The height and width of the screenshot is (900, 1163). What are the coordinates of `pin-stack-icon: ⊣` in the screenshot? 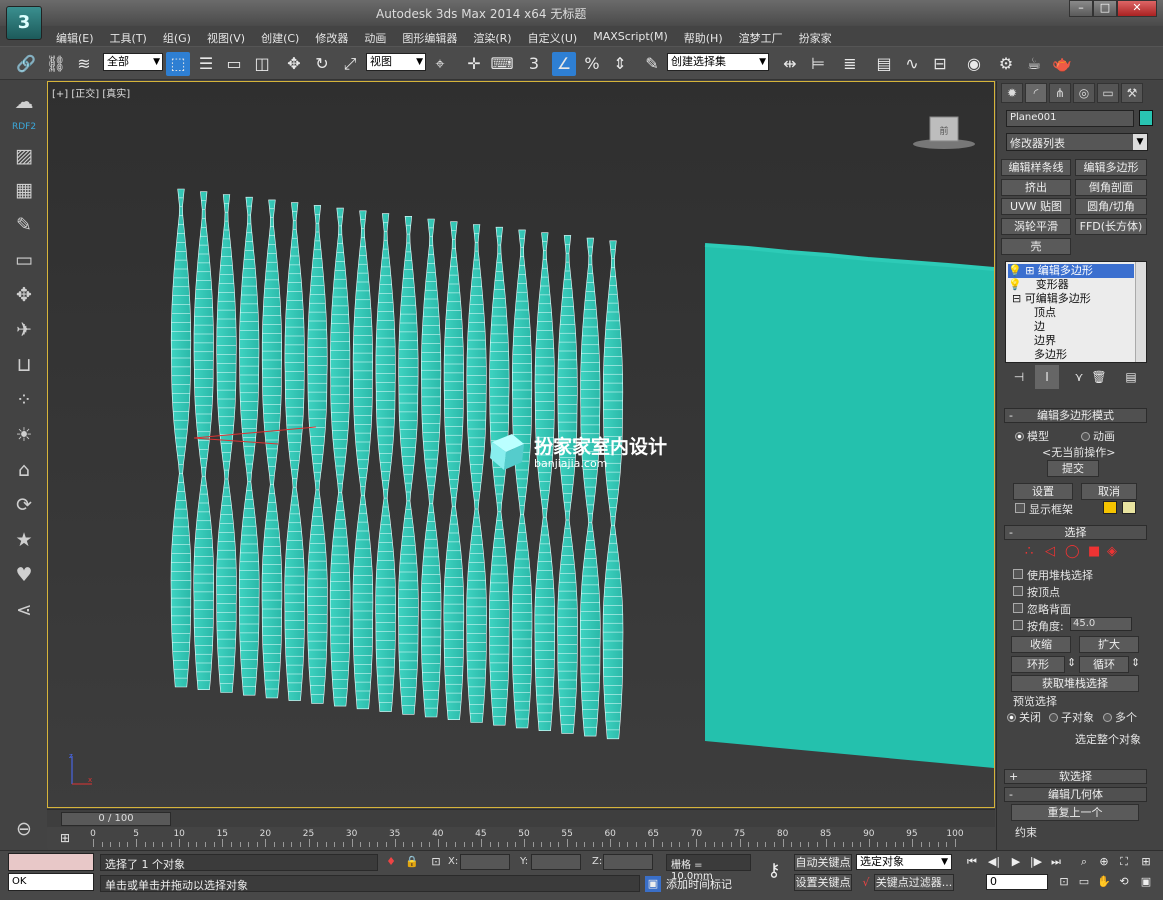 It's located at (1019, 377).